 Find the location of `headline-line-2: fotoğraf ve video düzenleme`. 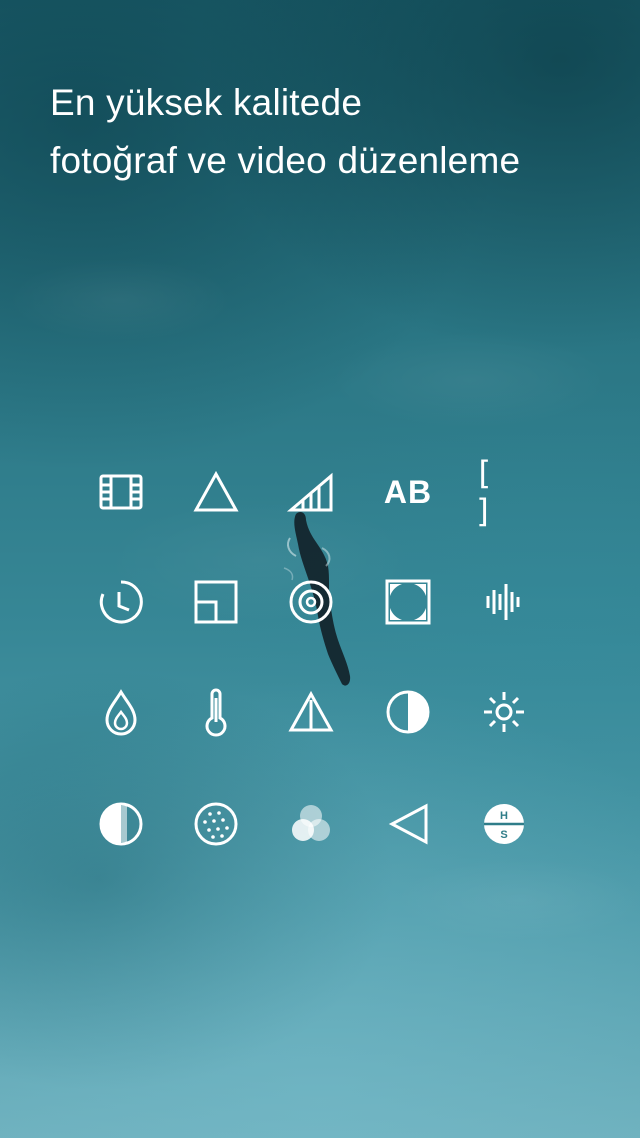

headline-line-2: fotoğraf ve video düzenleme is located at coordinates (285, 160).